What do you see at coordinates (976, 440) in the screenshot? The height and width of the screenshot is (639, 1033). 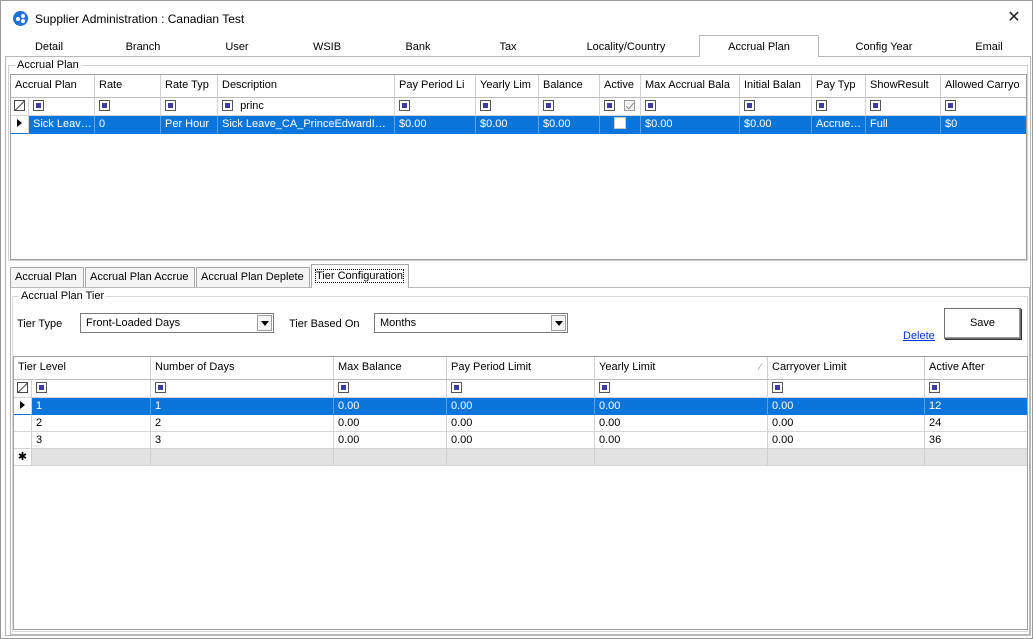 I see `cell-active-after: 36` at bounding box center [976, 440].